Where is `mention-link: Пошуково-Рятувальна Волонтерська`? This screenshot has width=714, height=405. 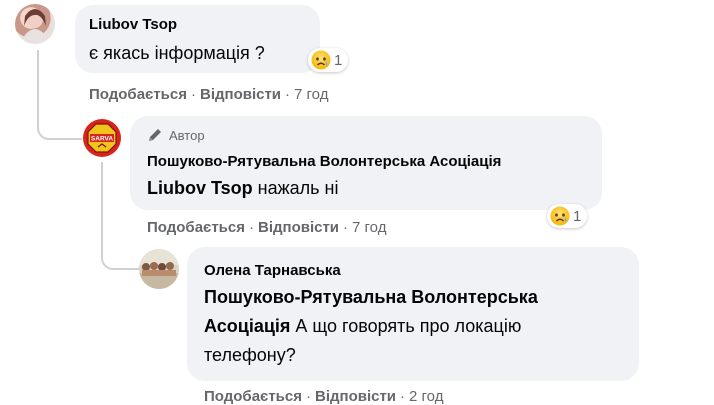 mention-link: Пошуково-Рятувальна Волонтерська is located at coordinates (371, 297).